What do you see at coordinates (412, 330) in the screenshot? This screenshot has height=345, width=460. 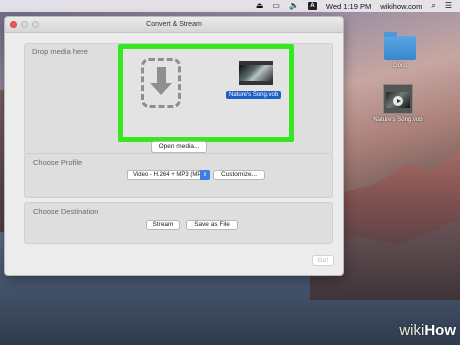 I see `wikihow-wiki: wiki` at bounding box center [412, 330].